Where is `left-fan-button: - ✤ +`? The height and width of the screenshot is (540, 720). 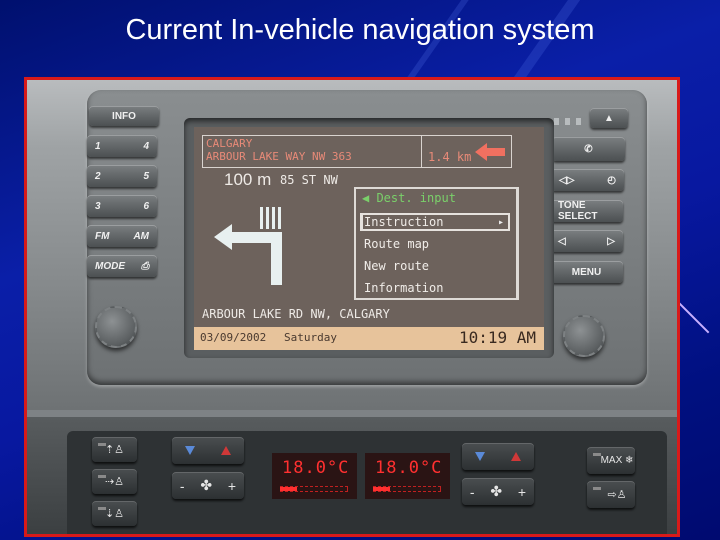
left-fan-button: - ✤ + is located at coordinates (208, 485).